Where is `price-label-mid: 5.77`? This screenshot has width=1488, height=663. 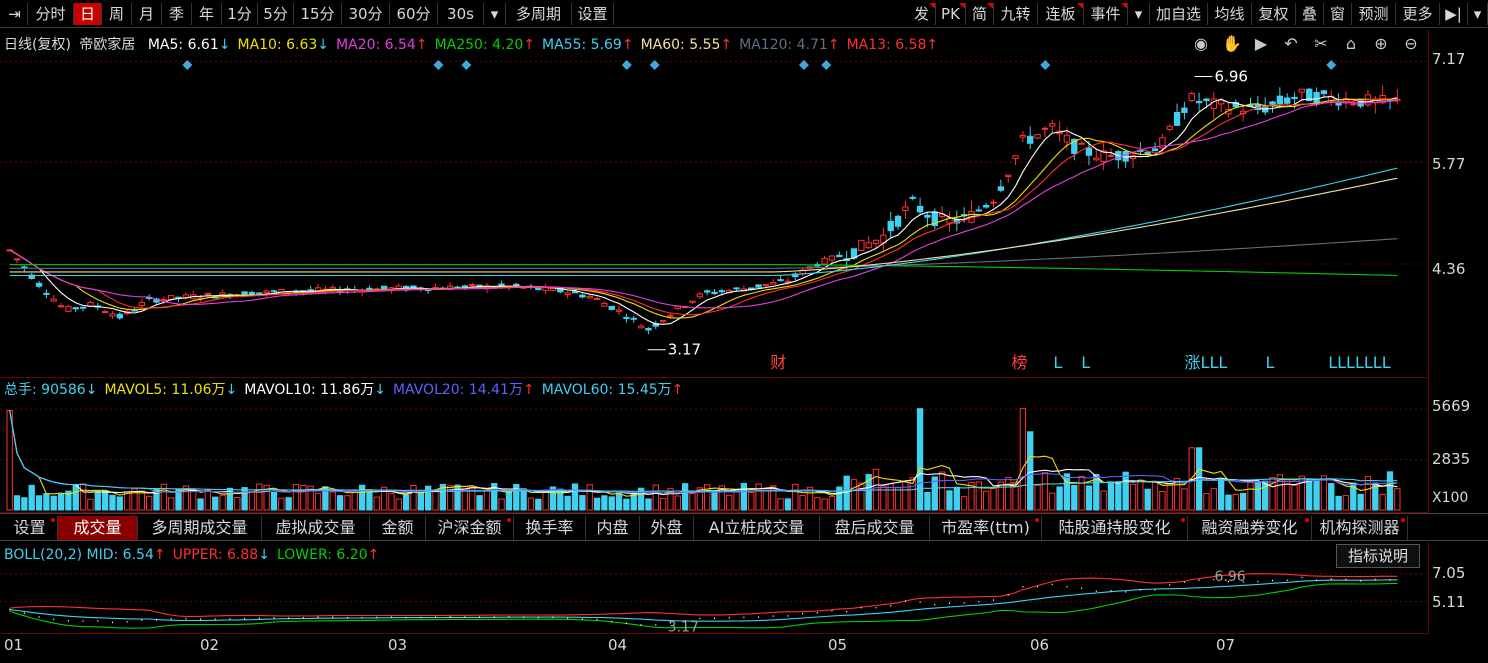
price-label-mid: 5.77 is located at coordinates (1449, 164).